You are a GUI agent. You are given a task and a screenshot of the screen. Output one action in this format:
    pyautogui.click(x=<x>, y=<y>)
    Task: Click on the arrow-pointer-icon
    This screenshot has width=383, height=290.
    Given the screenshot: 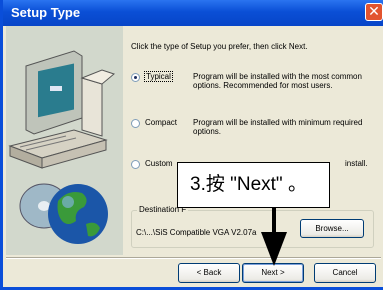 What is the action you would take?
    pyautogui.click(x=274, y=237)
    